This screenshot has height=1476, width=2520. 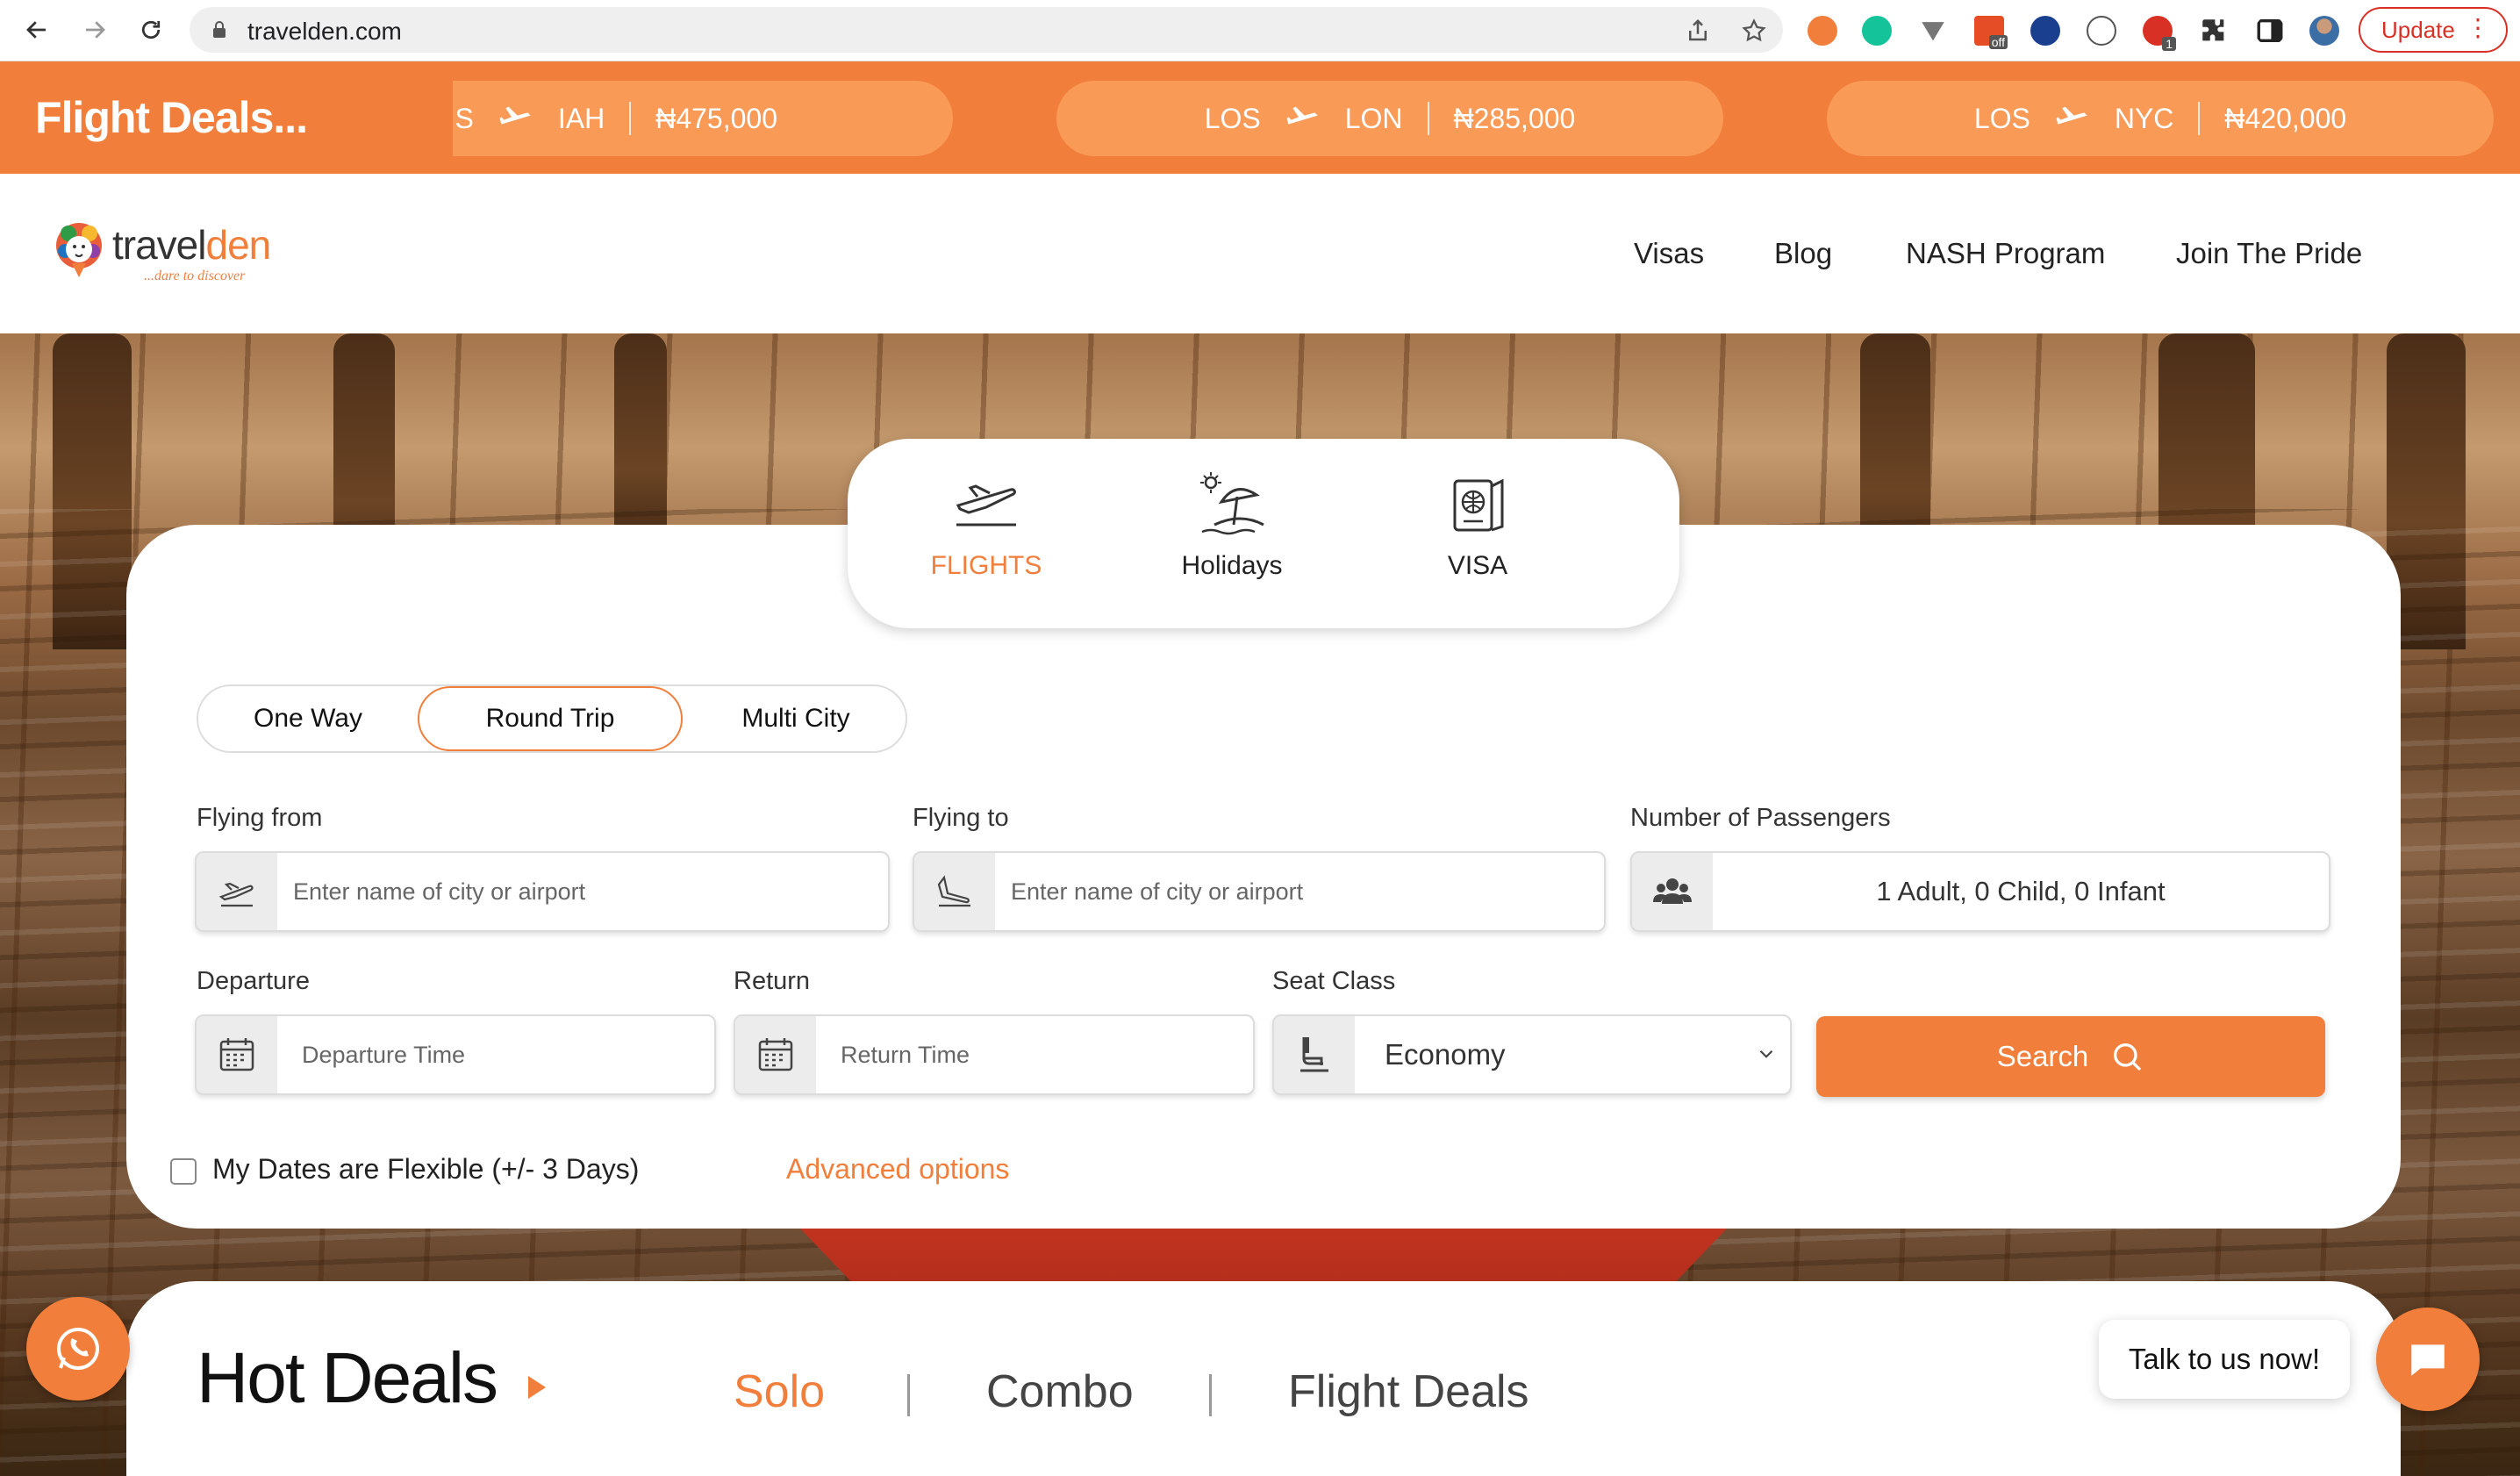 I want to click on calendar-icon, so click(x=236, y=1054).